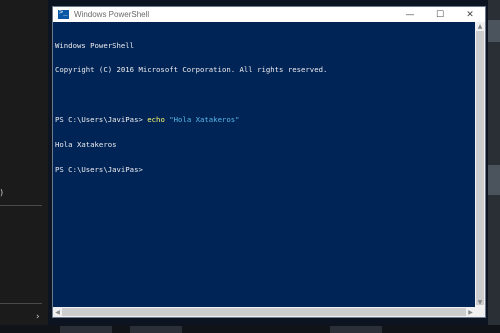  What do you see at coordinates (264, 169) in the screenshot?
I see `console-prompt-line: PS C:\Users\JaviPas>` at bounding box center [264, 169].